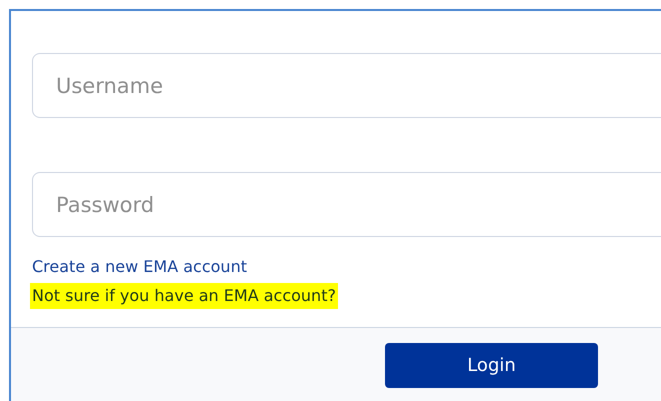 This screenshot has width=661, height=401. I want to click on account-link: Not sure if you have an EMA account?, so click(184, 296).